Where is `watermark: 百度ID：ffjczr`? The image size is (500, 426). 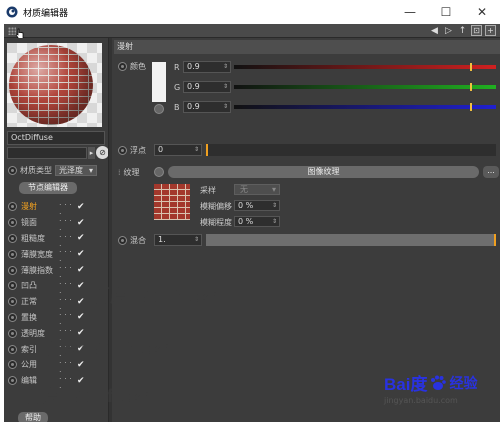
watermark: 百度ID：ffjczr is located at coordinates (107, 348).